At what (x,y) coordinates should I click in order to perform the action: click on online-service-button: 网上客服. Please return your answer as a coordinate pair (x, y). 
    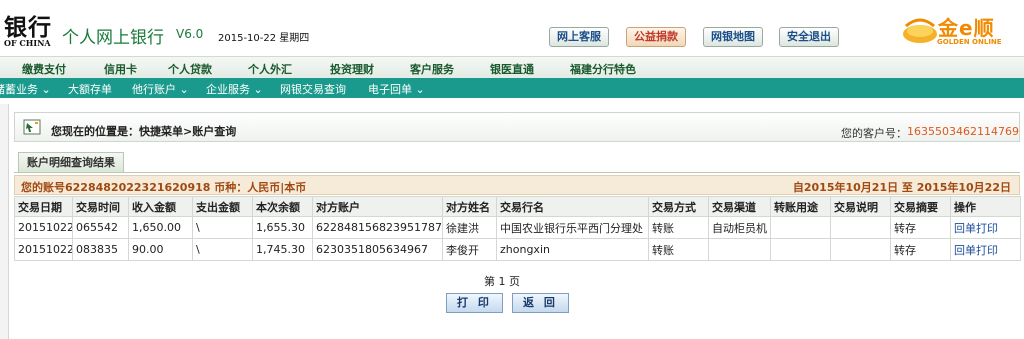
    Looking at the image, I should click on (579, 37).